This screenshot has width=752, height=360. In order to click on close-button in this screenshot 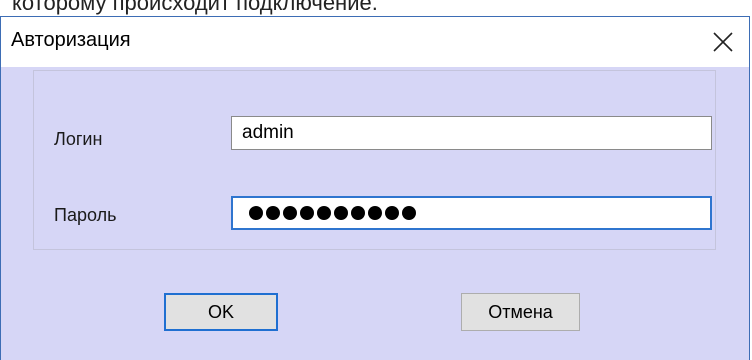, I will do `click(723, 42)`.